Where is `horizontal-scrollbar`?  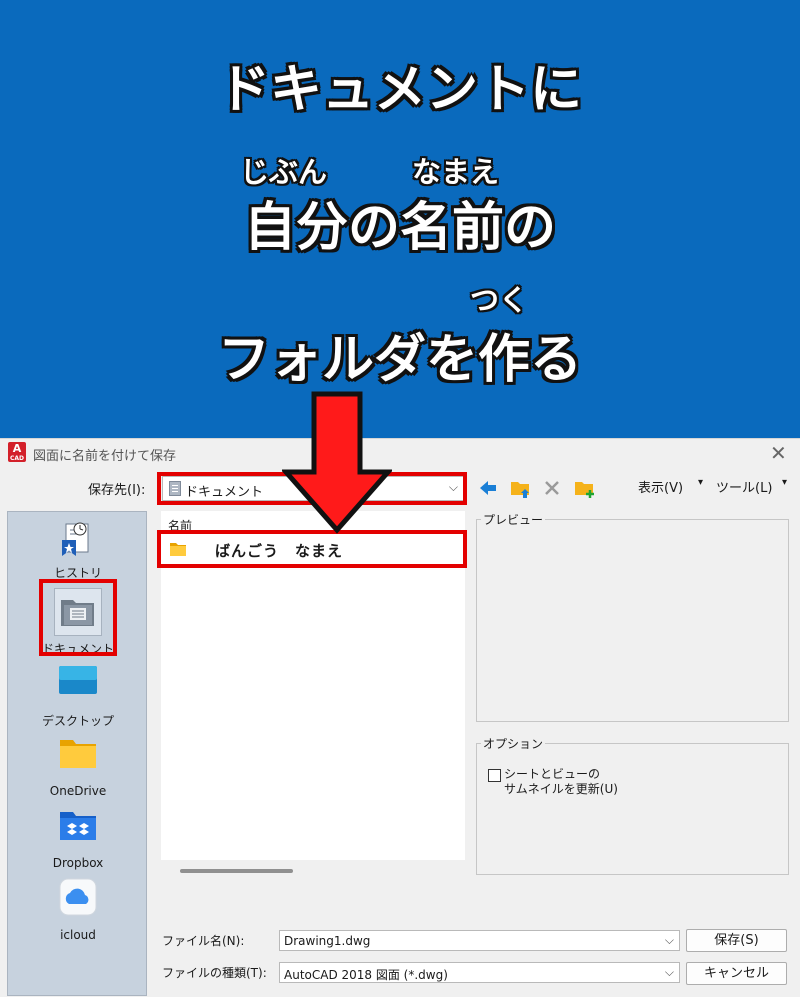
horizontal-scrollbar is located at coordinates (236, 871).